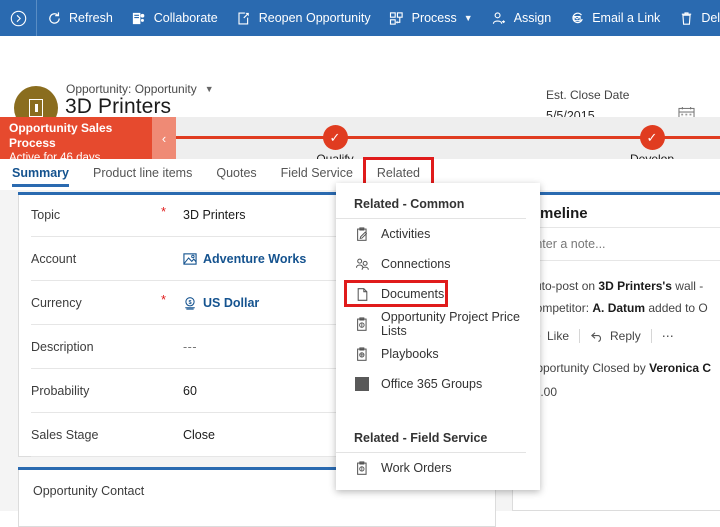 The height and width of the screenshot is (527, 720). I want to click on assign-button: Assign, so click(521, 18).